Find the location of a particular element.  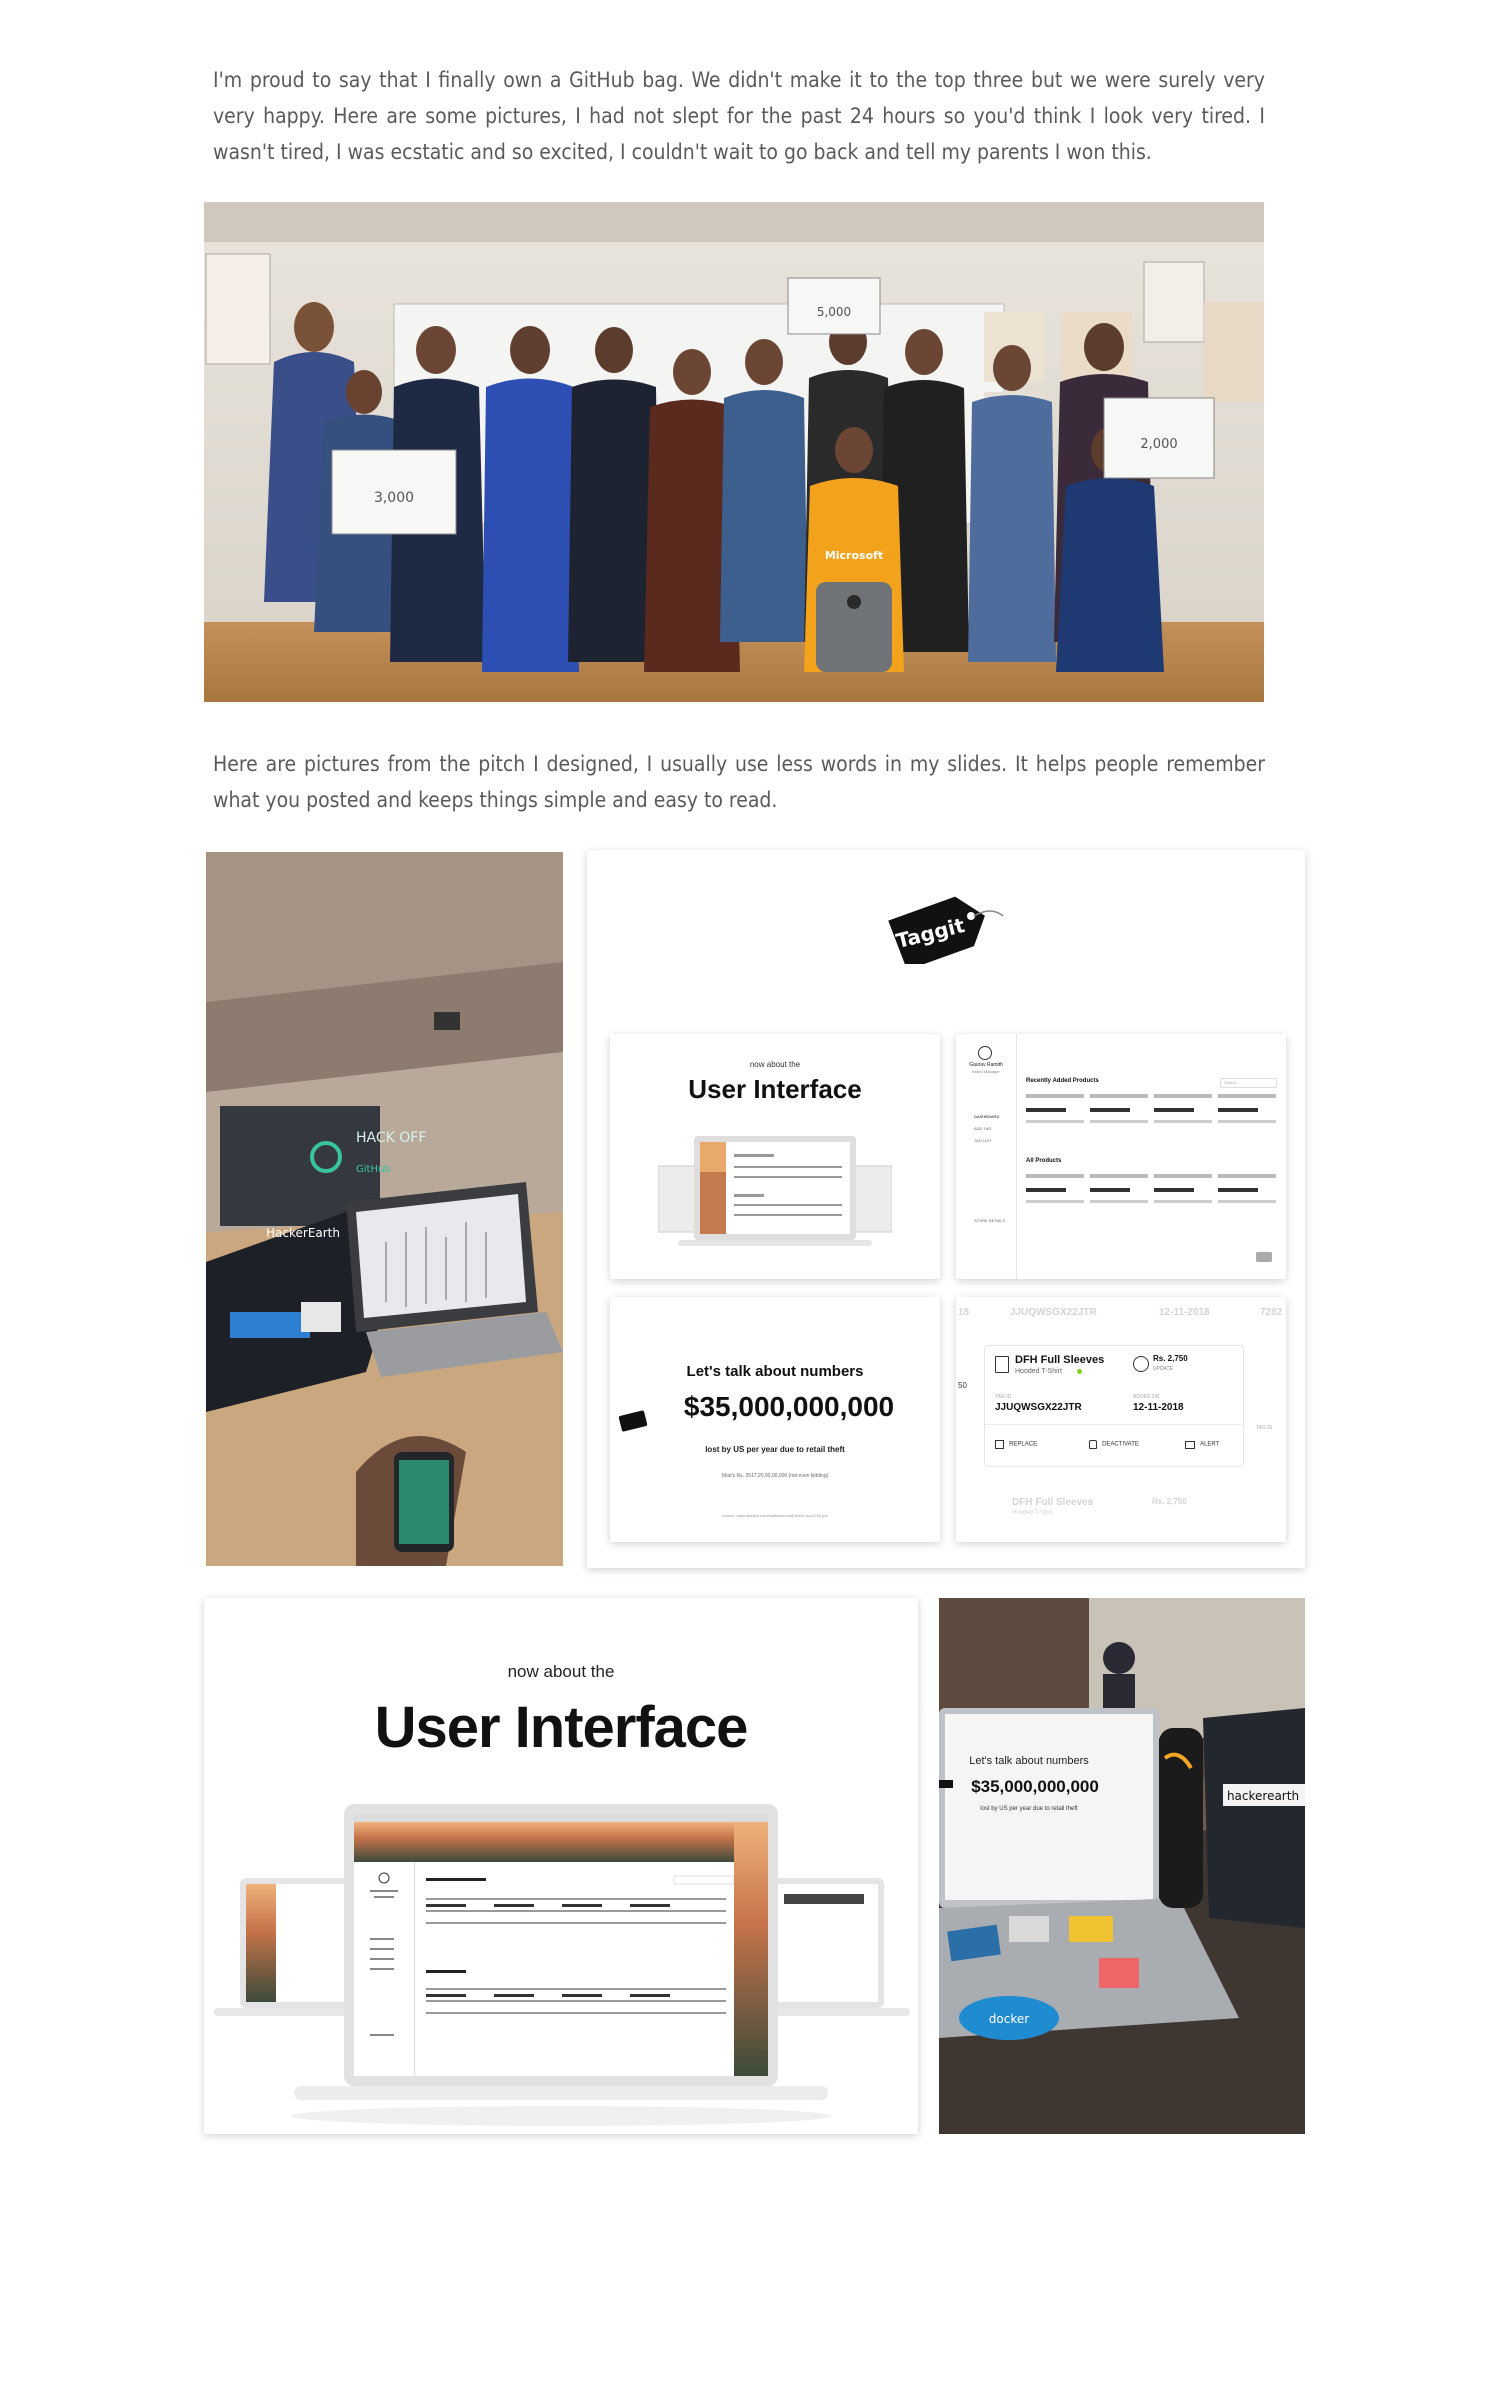

screen-amount: $35,000,000,000 is located at coordinates (1035, 1786).